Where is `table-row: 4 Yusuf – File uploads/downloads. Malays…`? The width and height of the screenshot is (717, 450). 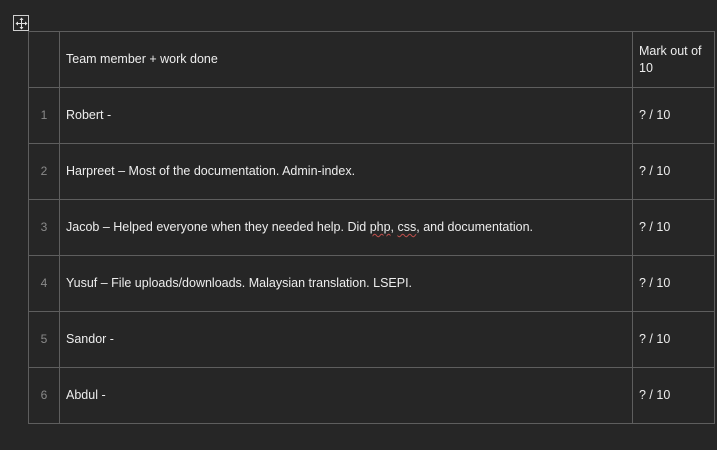 table-row: 4 Yusuf – File uploads/downloads. Malays… is located at coordinates (371, 283).